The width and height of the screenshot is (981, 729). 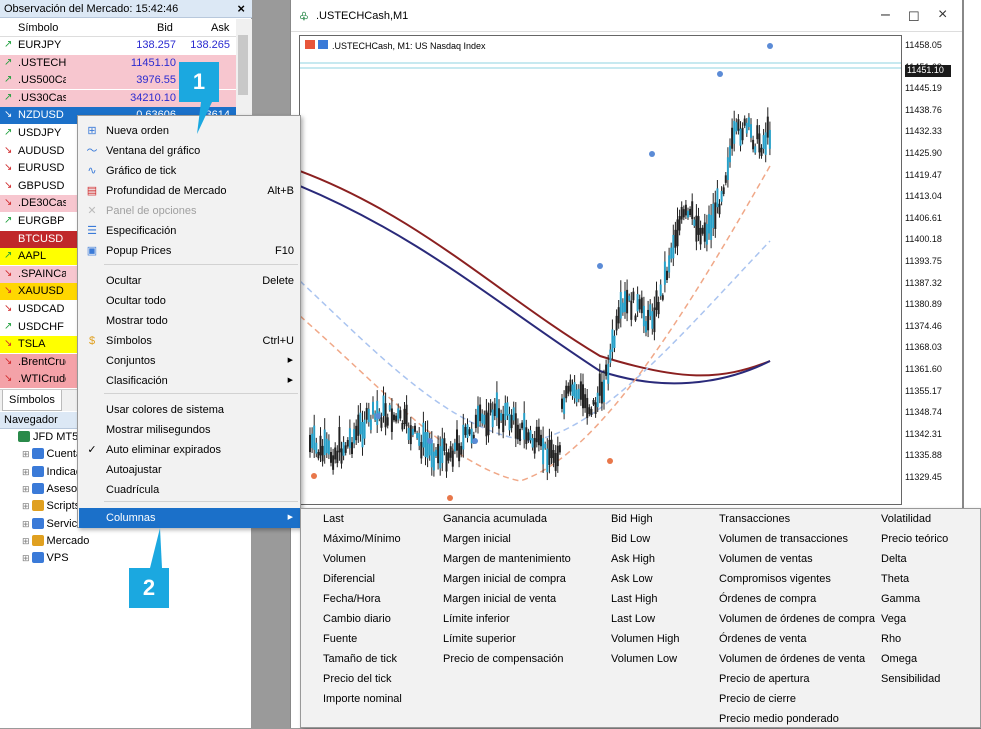 What do you see at coordinates (894, 559) in the screenshot?
I see `column-option: Delta` at bounding box center [894, 559].